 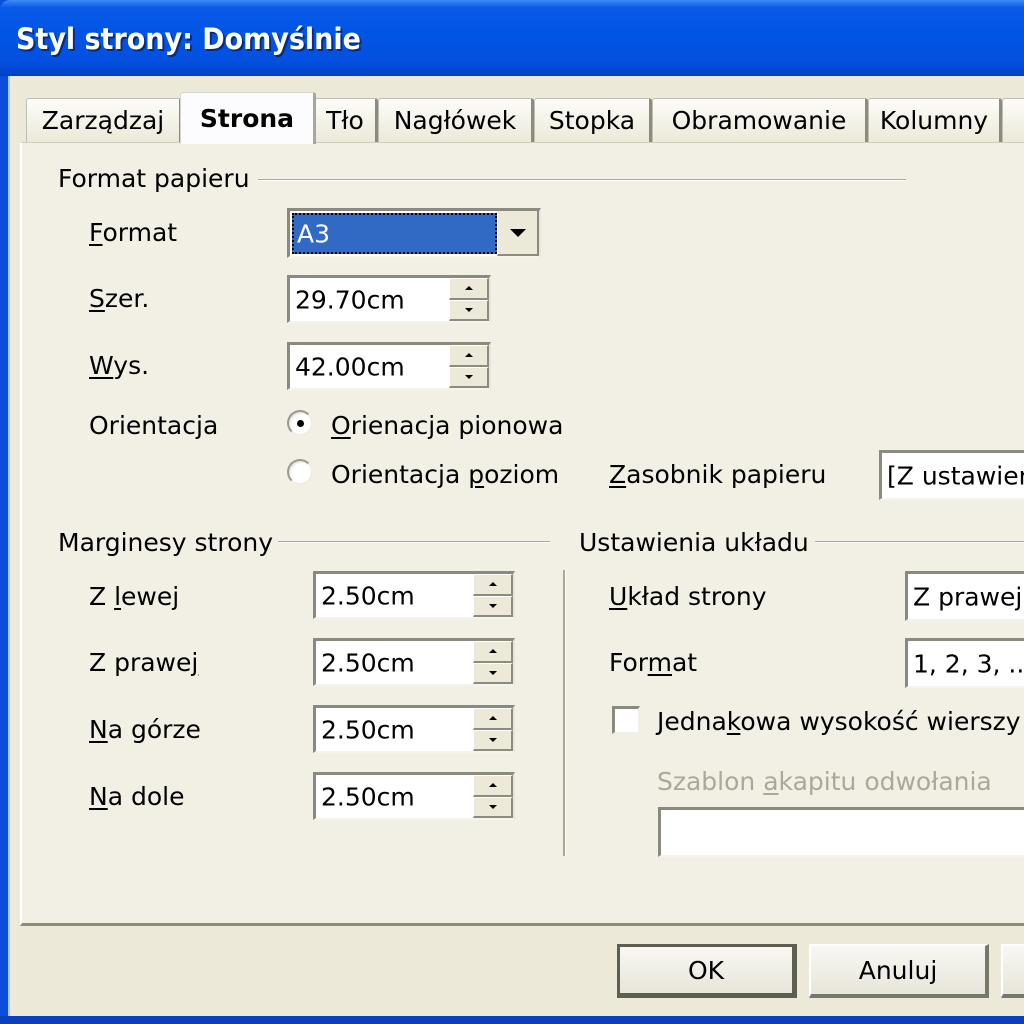 I want to click on tab-strona: Strona, so click(x=248, y=118).